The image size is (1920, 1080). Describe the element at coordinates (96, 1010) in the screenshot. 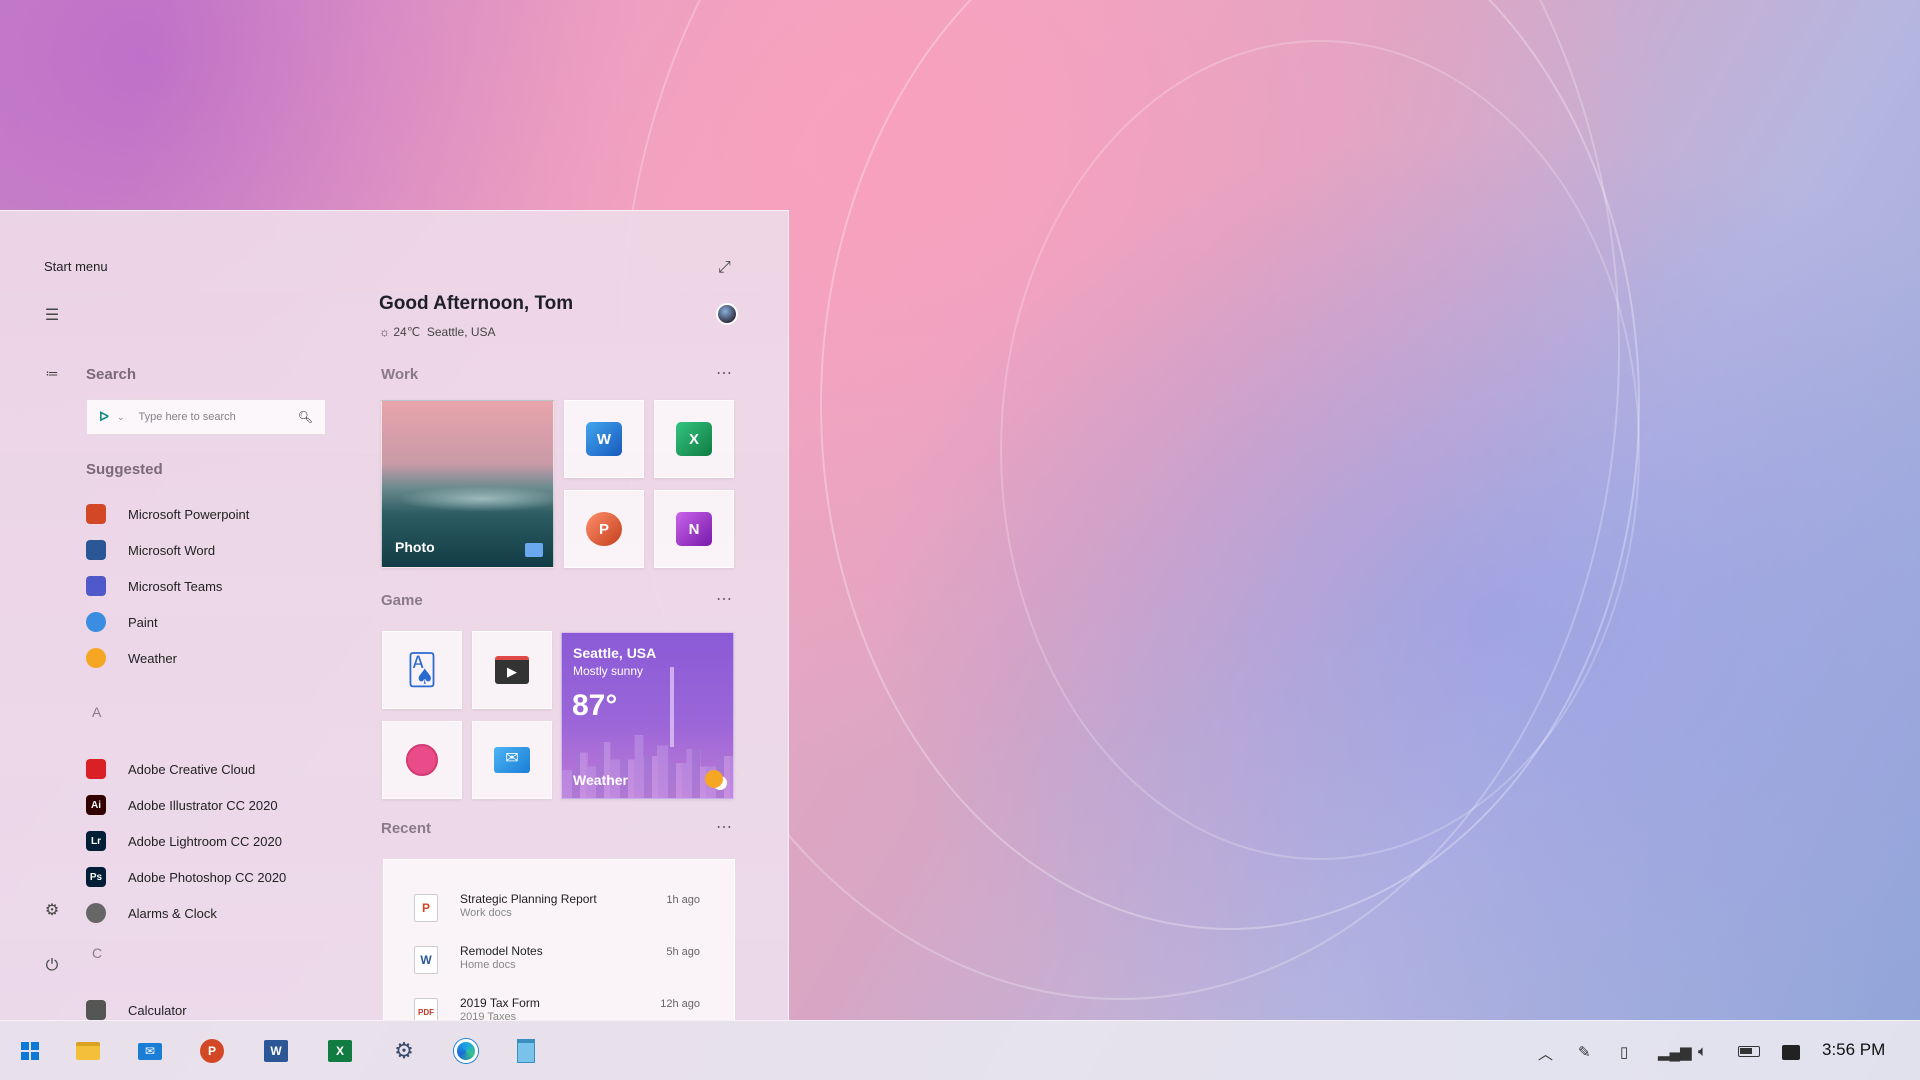

I see `calculator-icon` at that location.